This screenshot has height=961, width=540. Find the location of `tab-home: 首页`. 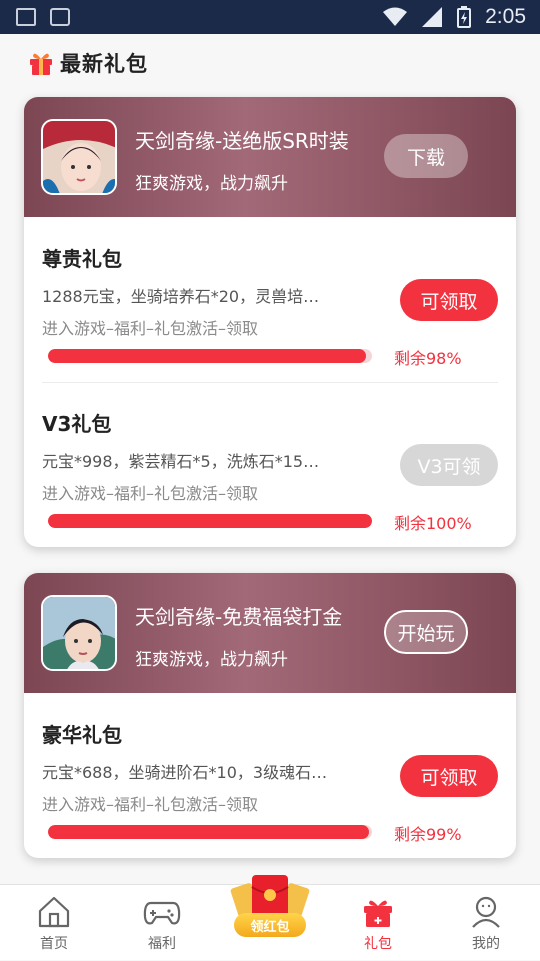

tab-home: 首页 is located at coordinates (54, 923).